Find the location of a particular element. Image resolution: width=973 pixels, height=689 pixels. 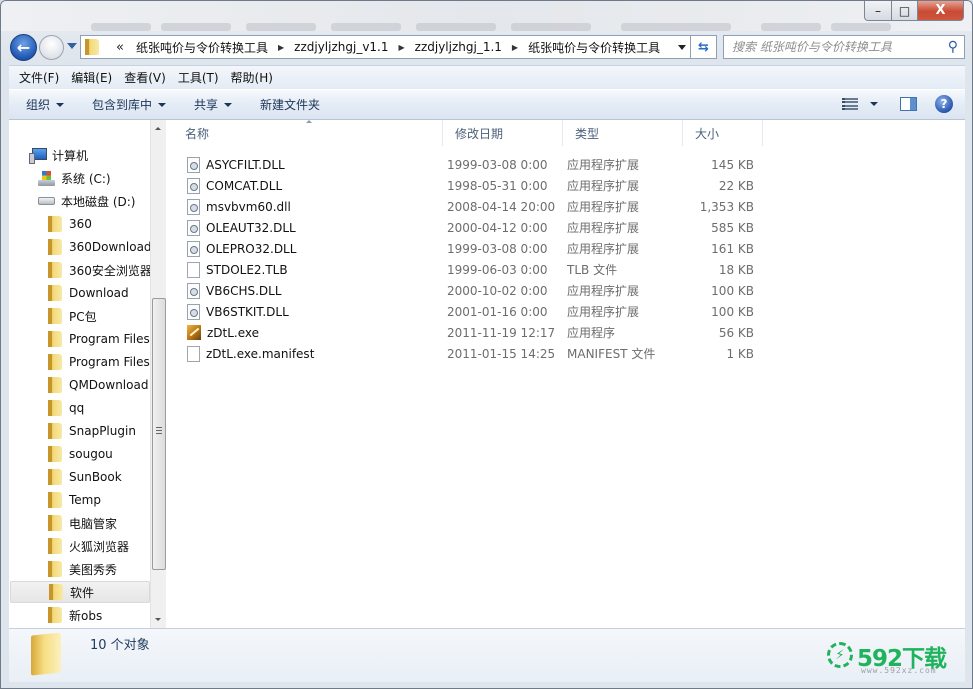

organize-button: 组织 is located at coordinates (45, 104).